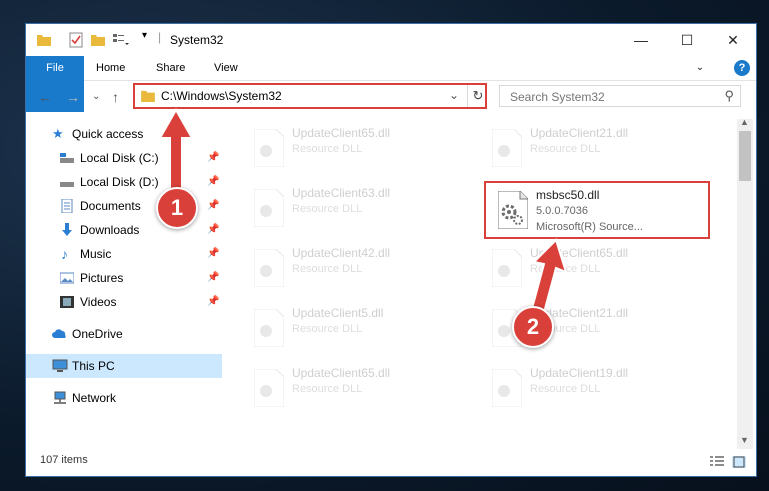 The height and width of the screenshot is (491, 769). What do you see at coordinates (533, 327) in the screenshot?
I see `step-badge-2: 2` at bounding box center [533, 327].